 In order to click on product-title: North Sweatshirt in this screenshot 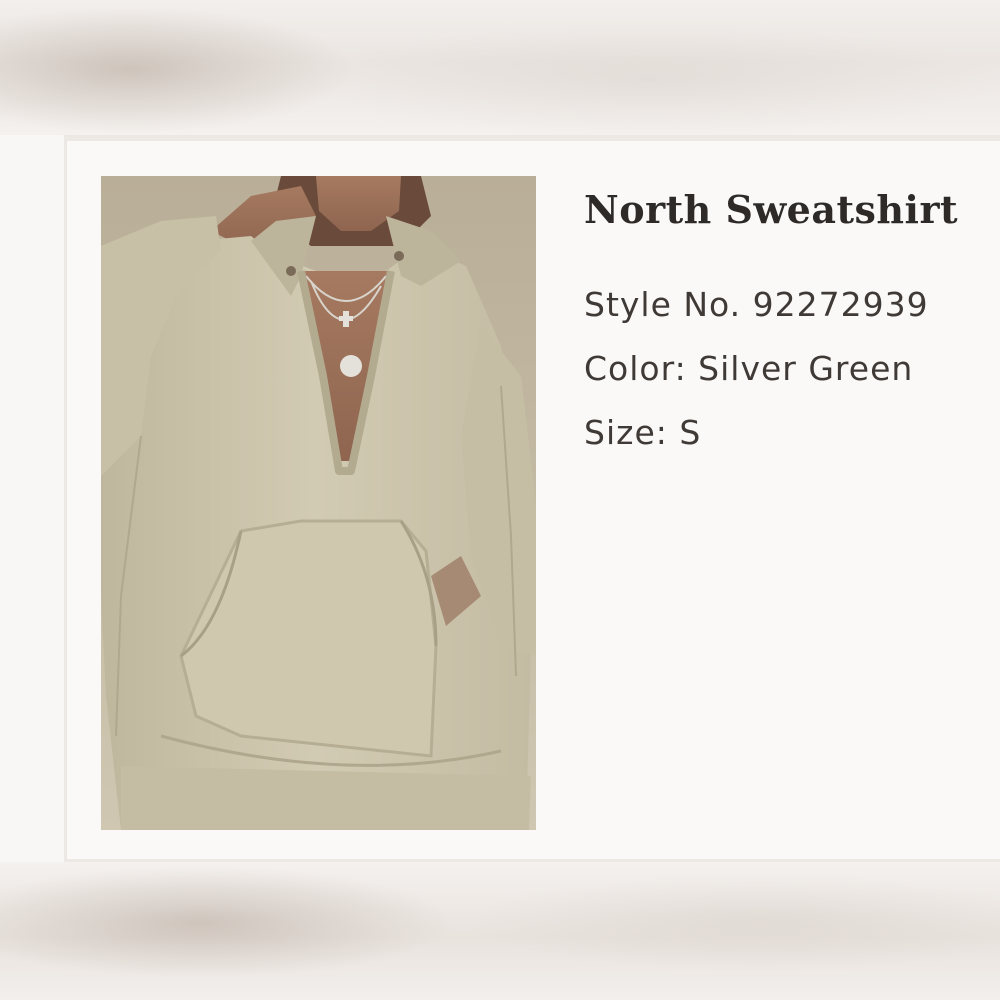, I will do `click(771, 209)`.